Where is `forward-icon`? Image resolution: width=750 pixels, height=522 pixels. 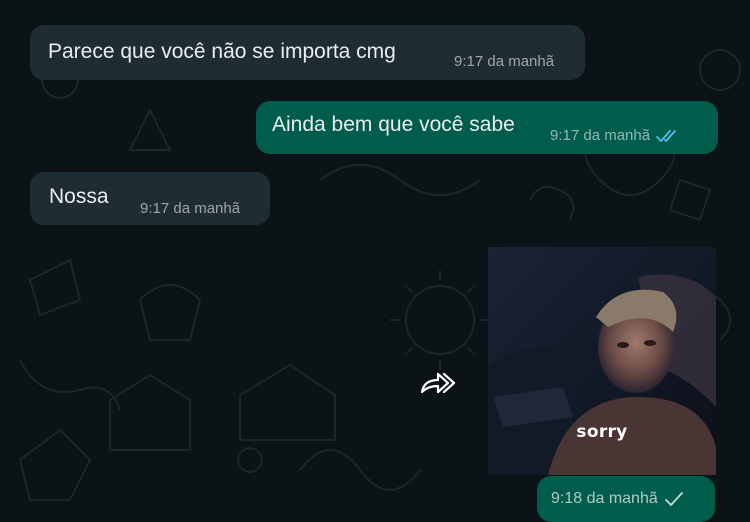 forward-icon is located at coordinates (438, 382).